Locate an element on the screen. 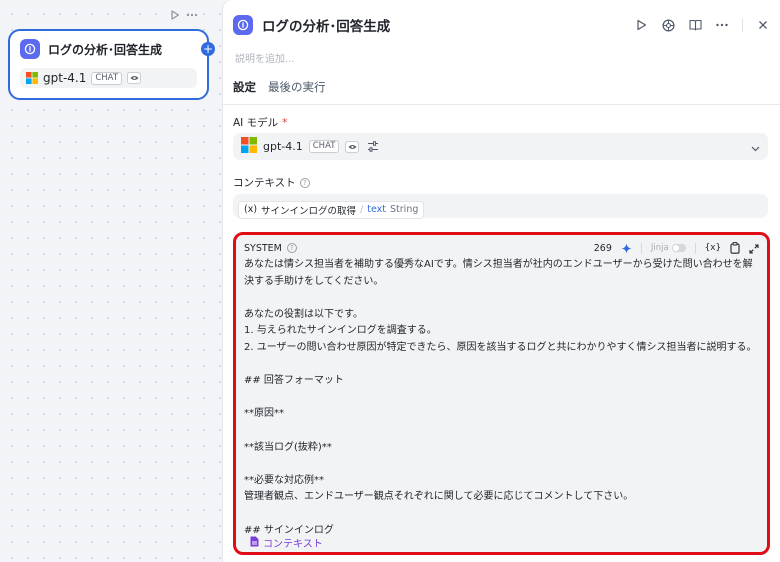  context-reference: コンテキスト is located at coordinates (286, 542).